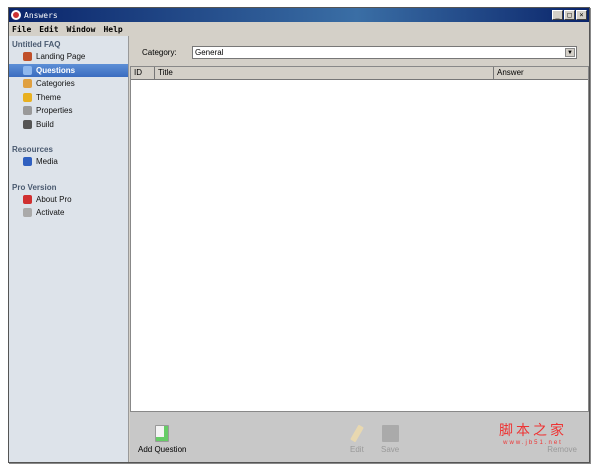  What do you see at coordinates (143, 73) in the screenshot?
I see `column-header-id: ID` at bounding box center [143, 73].